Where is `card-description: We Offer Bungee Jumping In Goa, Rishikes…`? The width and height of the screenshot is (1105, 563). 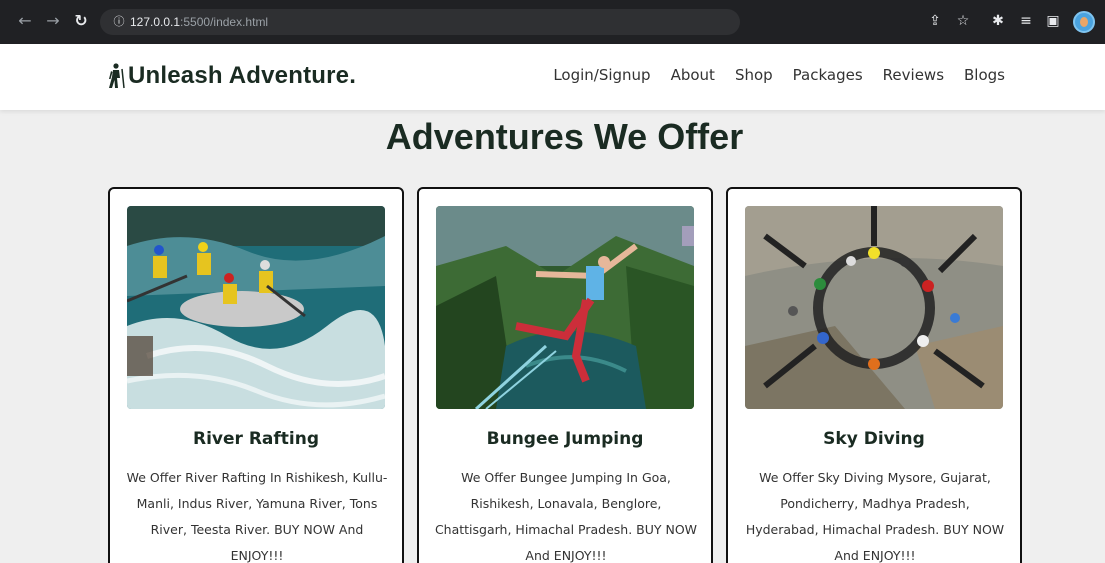 card-description: We Offer Bungee Jumping In Goa, Rishikes… is located at coordinates (566, 516).